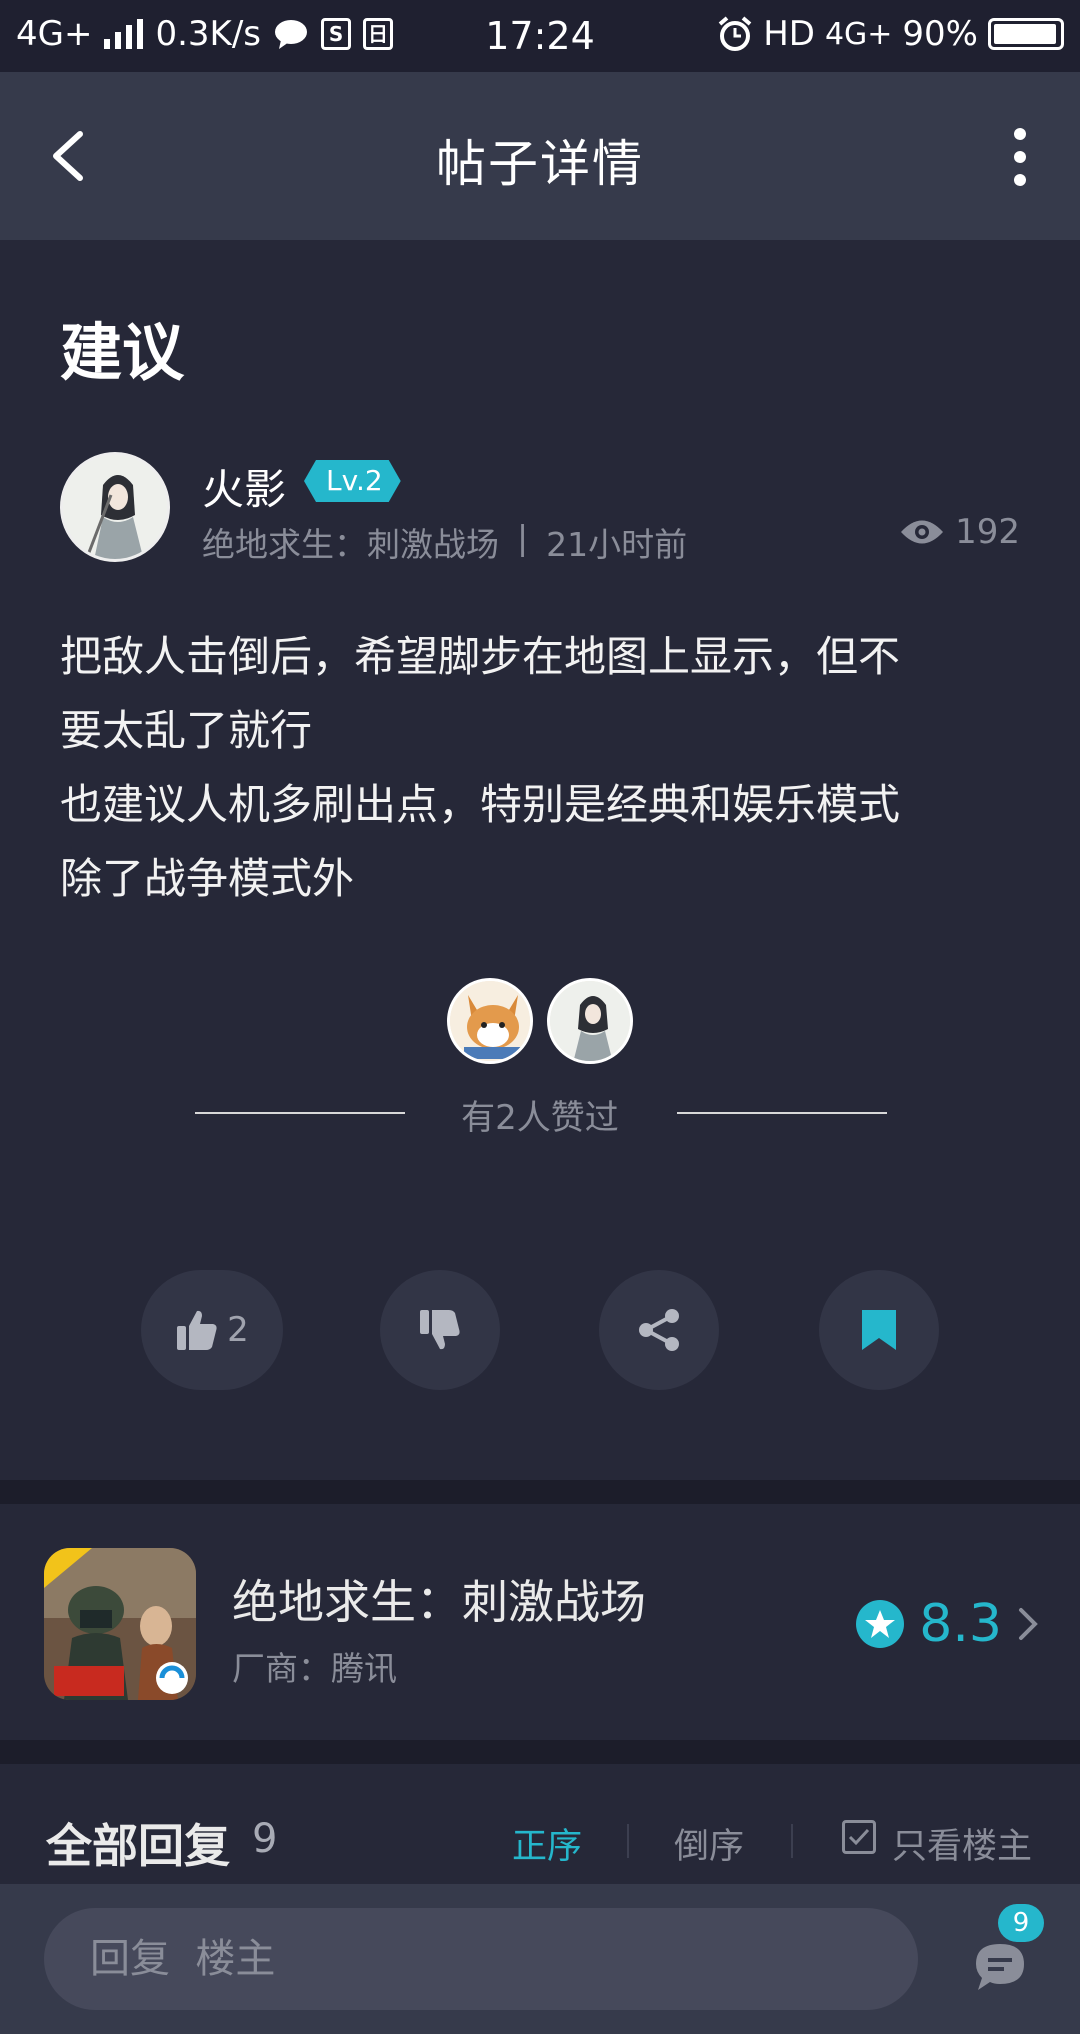 This screenshot has width=1080, height=2034. Describe the element at coordinates (1021, 1923) in the screenshot. I see `comment-count-badge: 9` at that location.